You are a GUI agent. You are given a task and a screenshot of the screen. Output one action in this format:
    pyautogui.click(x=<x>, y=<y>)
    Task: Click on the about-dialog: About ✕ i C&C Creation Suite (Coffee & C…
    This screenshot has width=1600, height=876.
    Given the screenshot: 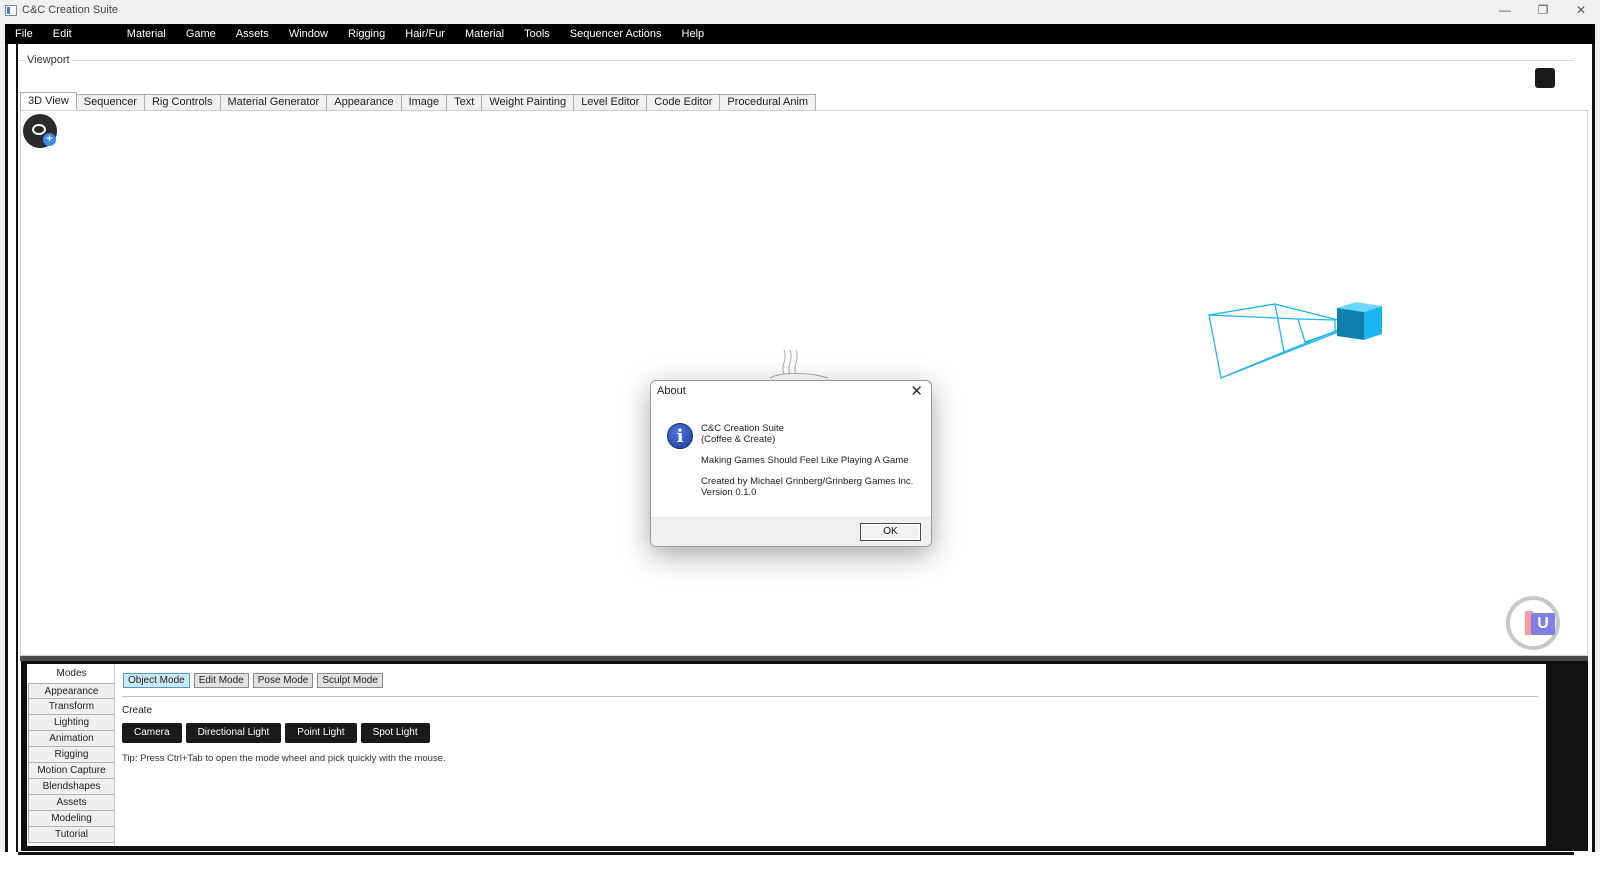 What is the action you would take?
    pyautogui.click(x=791, y=463)
    